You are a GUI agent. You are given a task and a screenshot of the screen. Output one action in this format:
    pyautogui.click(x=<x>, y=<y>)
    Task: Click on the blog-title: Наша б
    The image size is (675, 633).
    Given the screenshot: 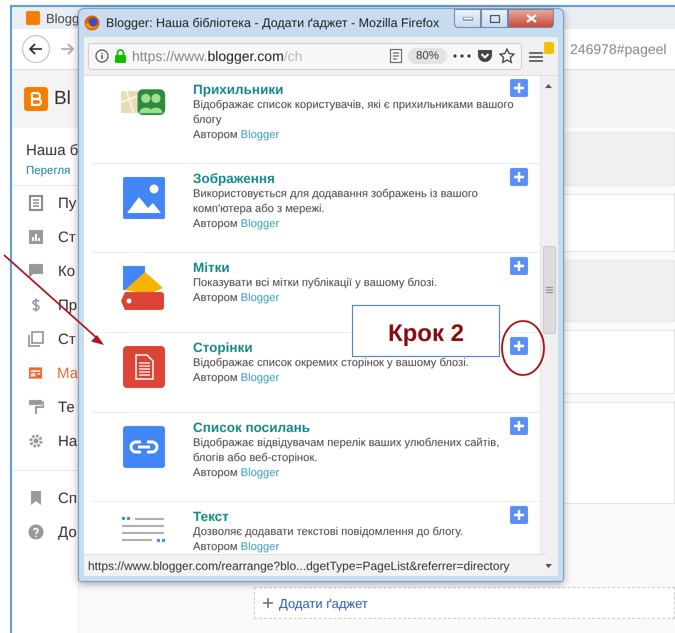 What is the action you would take?
    pyautogui.click(x=51, y=150)
    